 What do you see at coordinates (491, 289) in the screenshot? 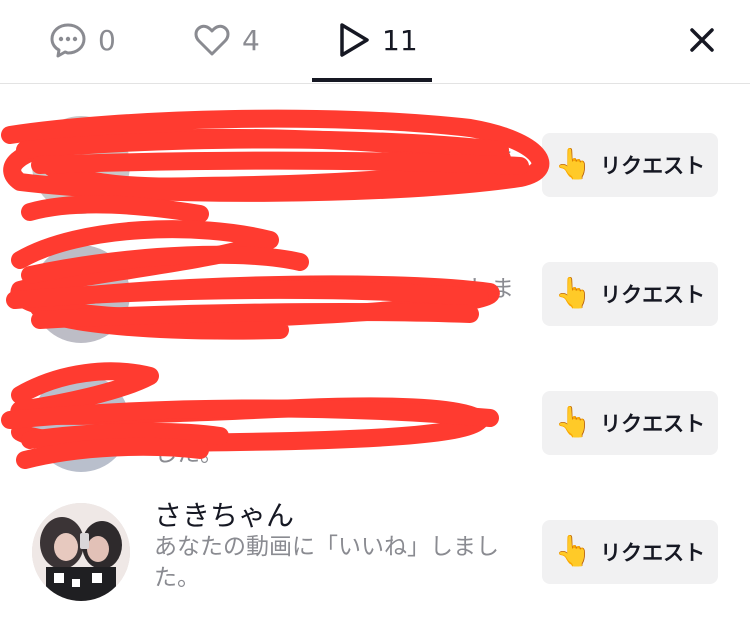
I see `notification-message: しま` at bounding box center [491, 289].